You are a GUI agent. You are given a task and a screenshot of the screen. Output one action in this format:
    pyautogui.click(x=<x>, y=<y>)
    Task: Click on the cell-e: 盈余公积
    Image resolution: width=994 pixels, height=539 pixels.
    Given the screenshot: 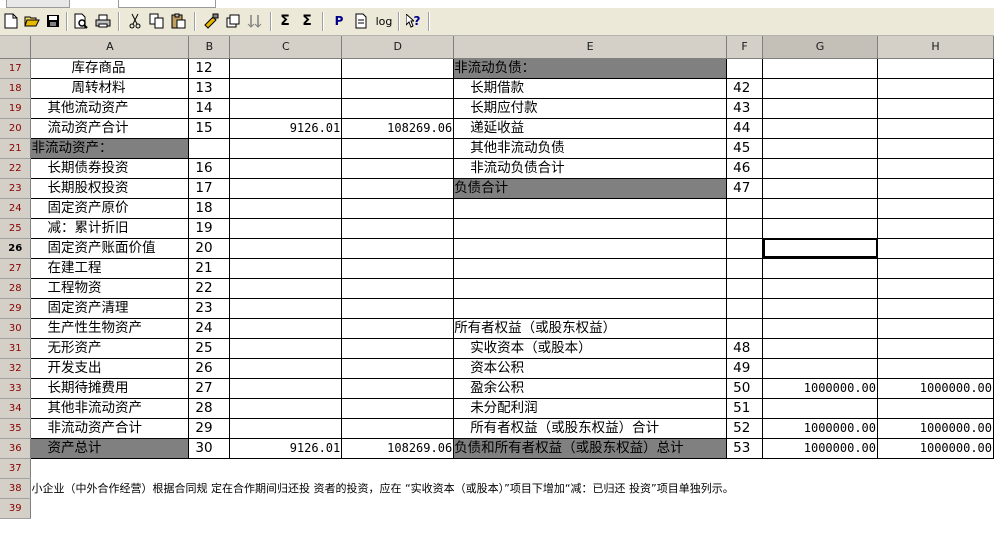 What is the action you would take?
    pyautogui.click(x=590, y=388)
    